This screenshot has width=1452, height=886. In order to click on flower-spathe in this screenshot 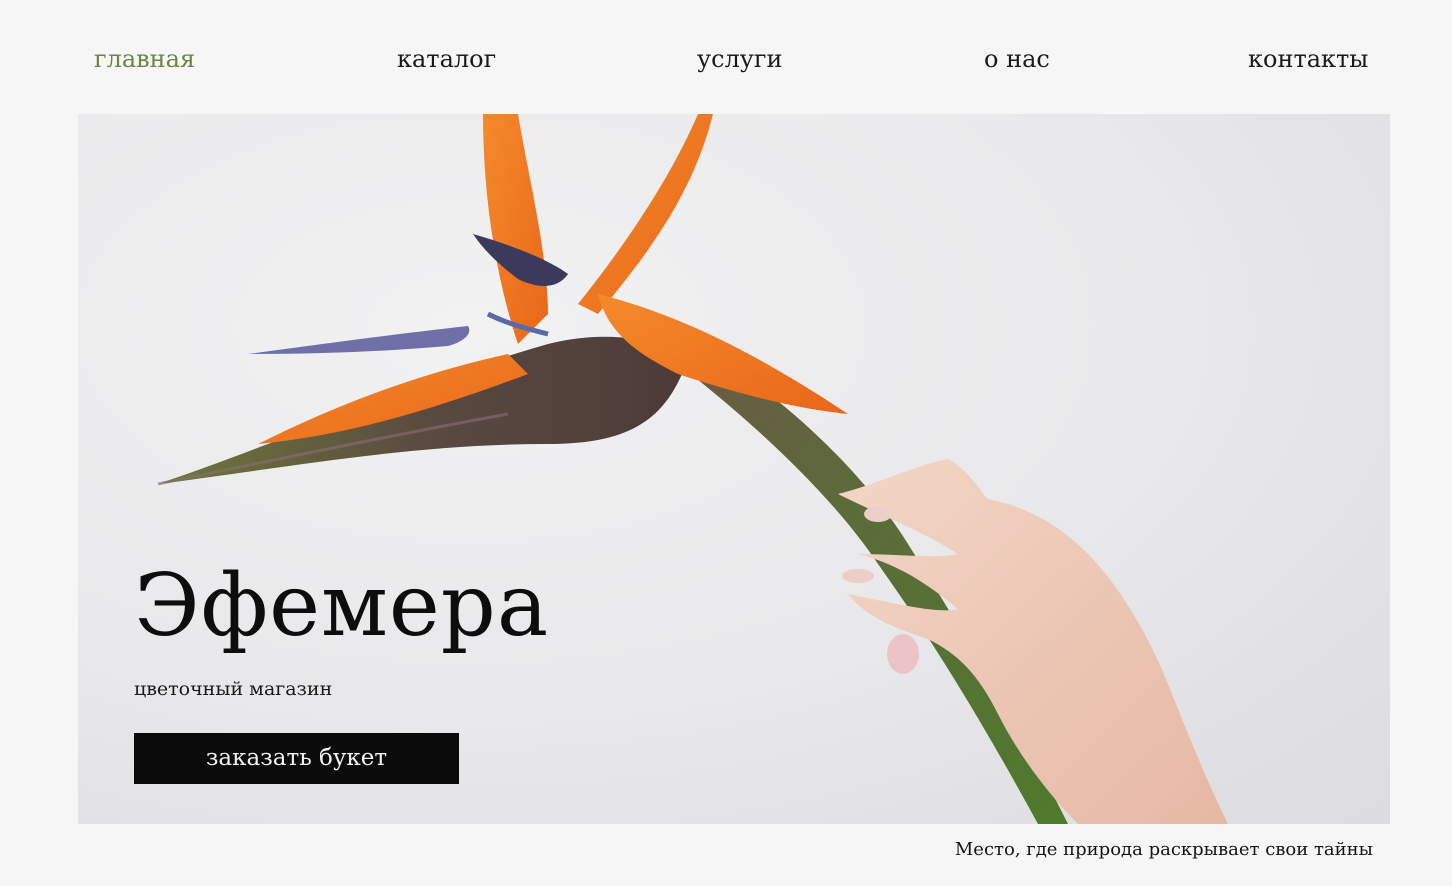, I will do `click(423, 410)`.